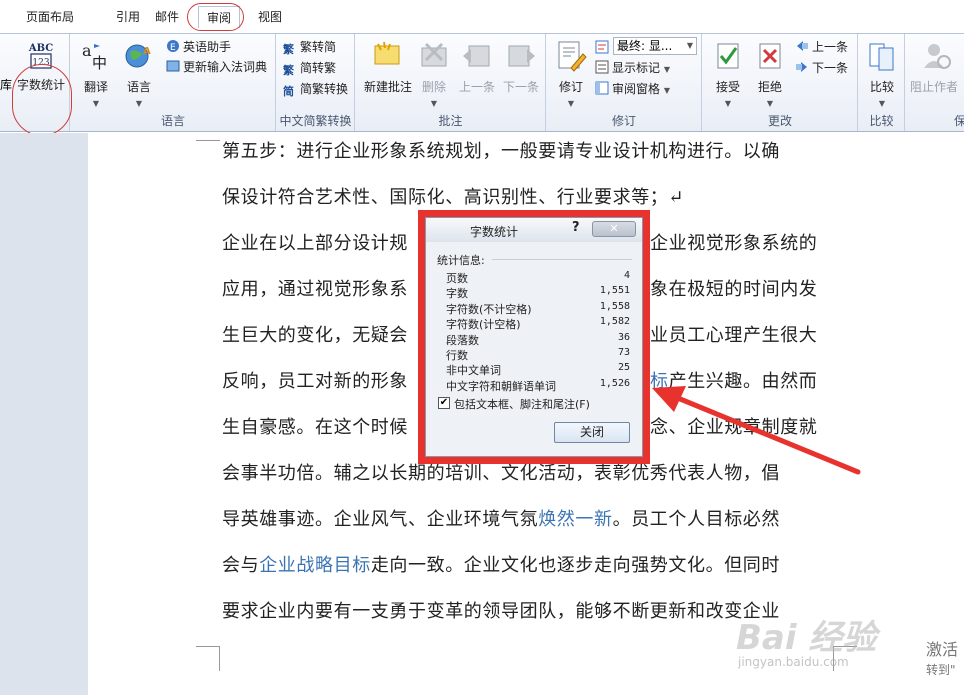 The height and width of the screenshot is (695, 964). Describe the element at coordinates (522, 404) in the screenshot. I see `include-textboxes-label: 包括文本框、脚注和尾注(F)` at that location.